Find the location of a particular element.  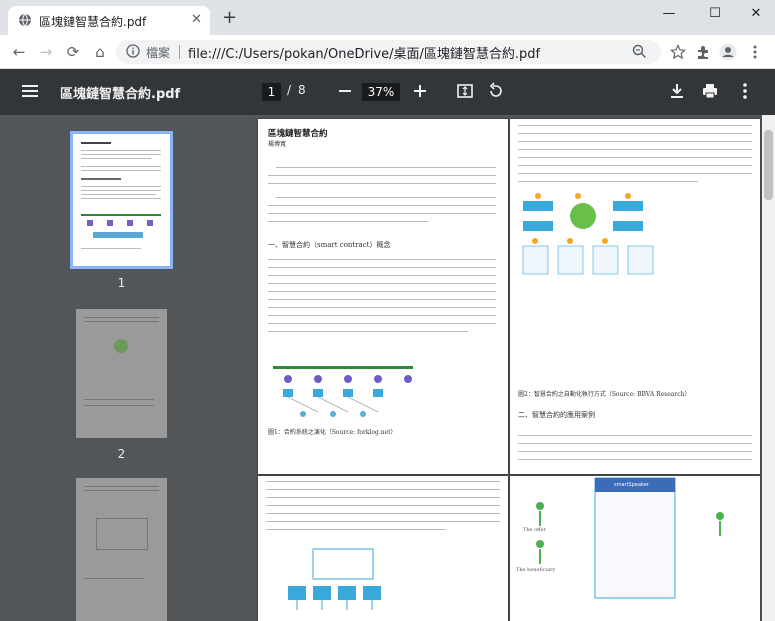

download-icon is located at coordinates (677, 91).